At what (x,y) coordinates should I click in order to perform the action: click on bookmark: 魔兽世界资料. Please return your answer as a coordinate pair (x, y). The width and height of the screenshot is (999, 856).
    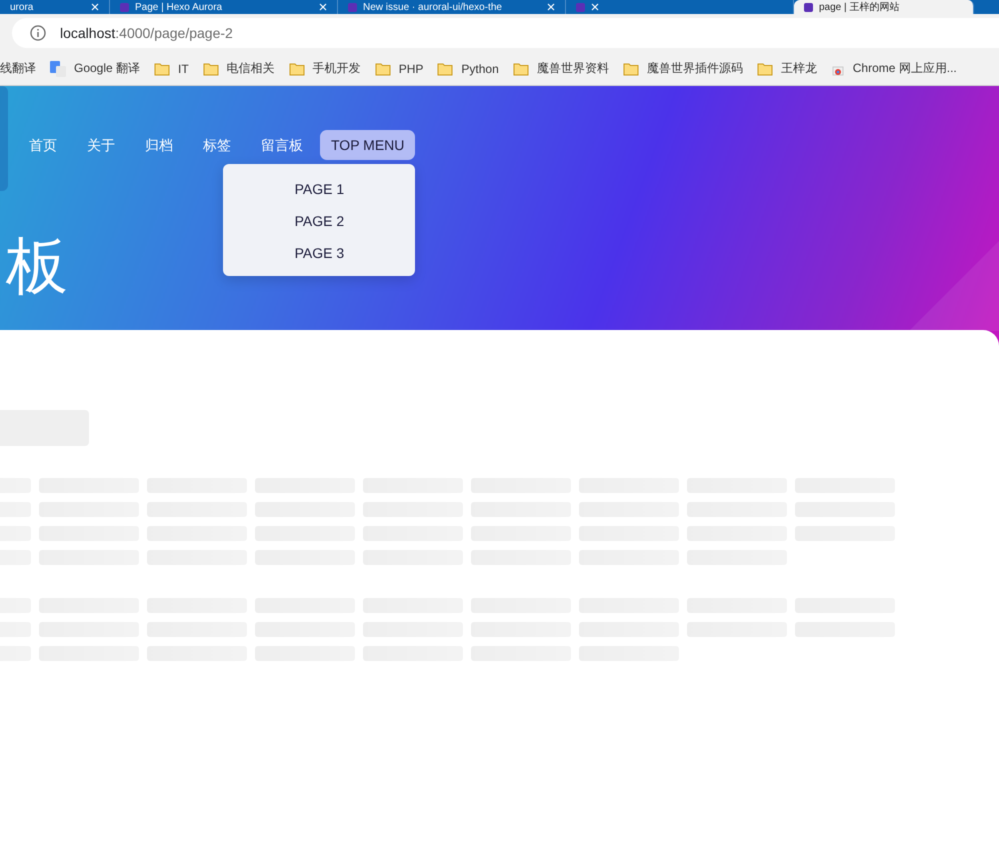
    Looking at the image, I should click on (560, 68).